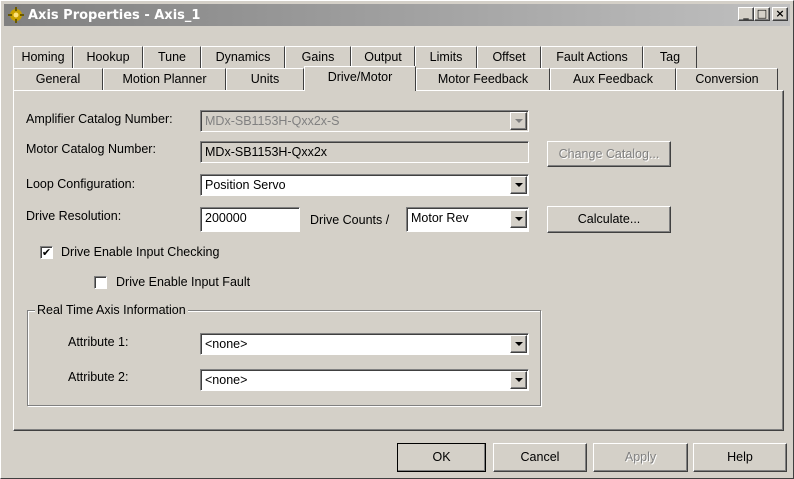 This screenshot has height=479, width=794. I want to click on tab-tune: Tune, so click(172, 57).